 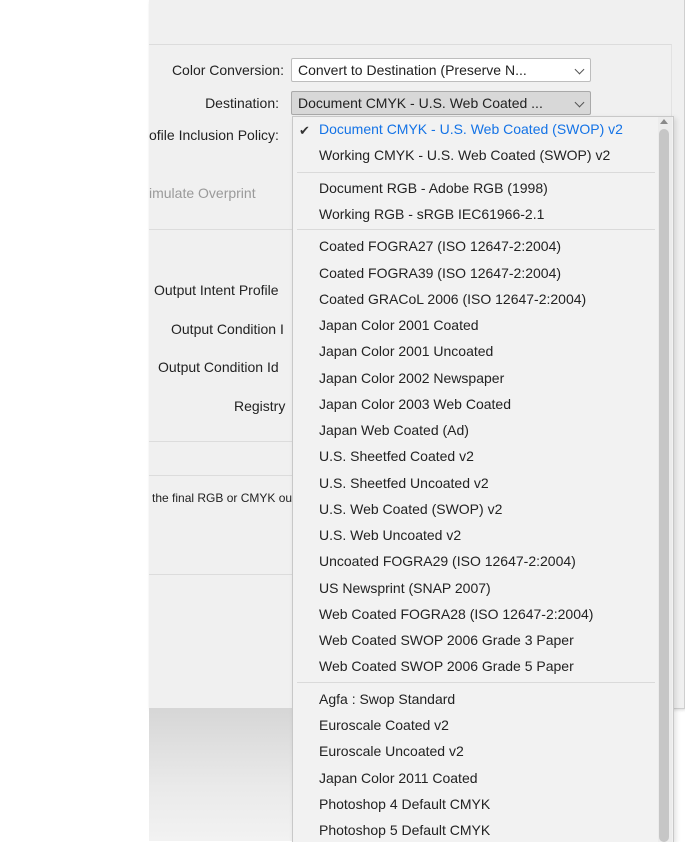 What do you see at coordinates (446, 640) in the screenshot?
I see `menu-item: Web Coated SWOP 2006 Grade 3 Paper` at bounding box center [446, 640].